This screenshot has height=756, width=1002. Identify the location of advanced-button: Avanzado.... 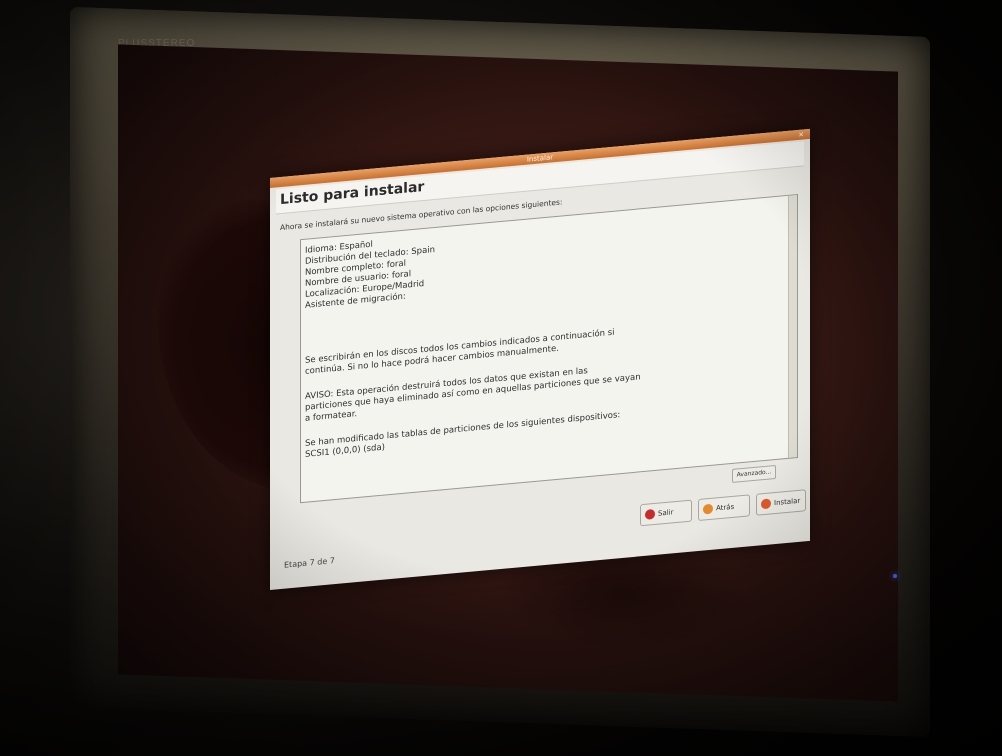
(754, 473).